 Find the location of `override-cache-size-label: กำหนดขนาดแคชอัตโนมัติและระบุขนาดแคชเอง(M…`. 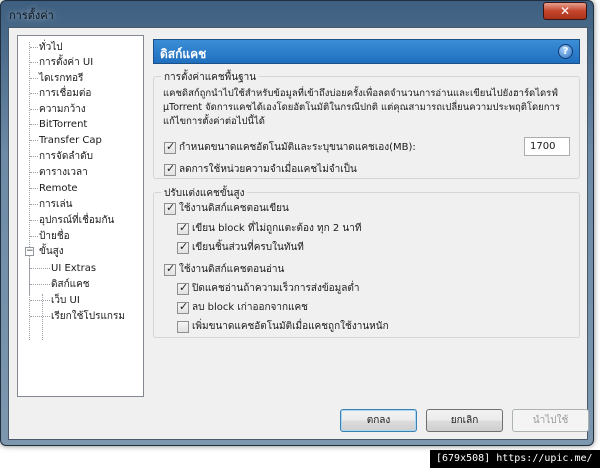

override-cache-size-label: กำหนดขนาดแคชอัตโนมัติและระบุขนาดแคชเอง(M… is located at coordinates (297, 147).